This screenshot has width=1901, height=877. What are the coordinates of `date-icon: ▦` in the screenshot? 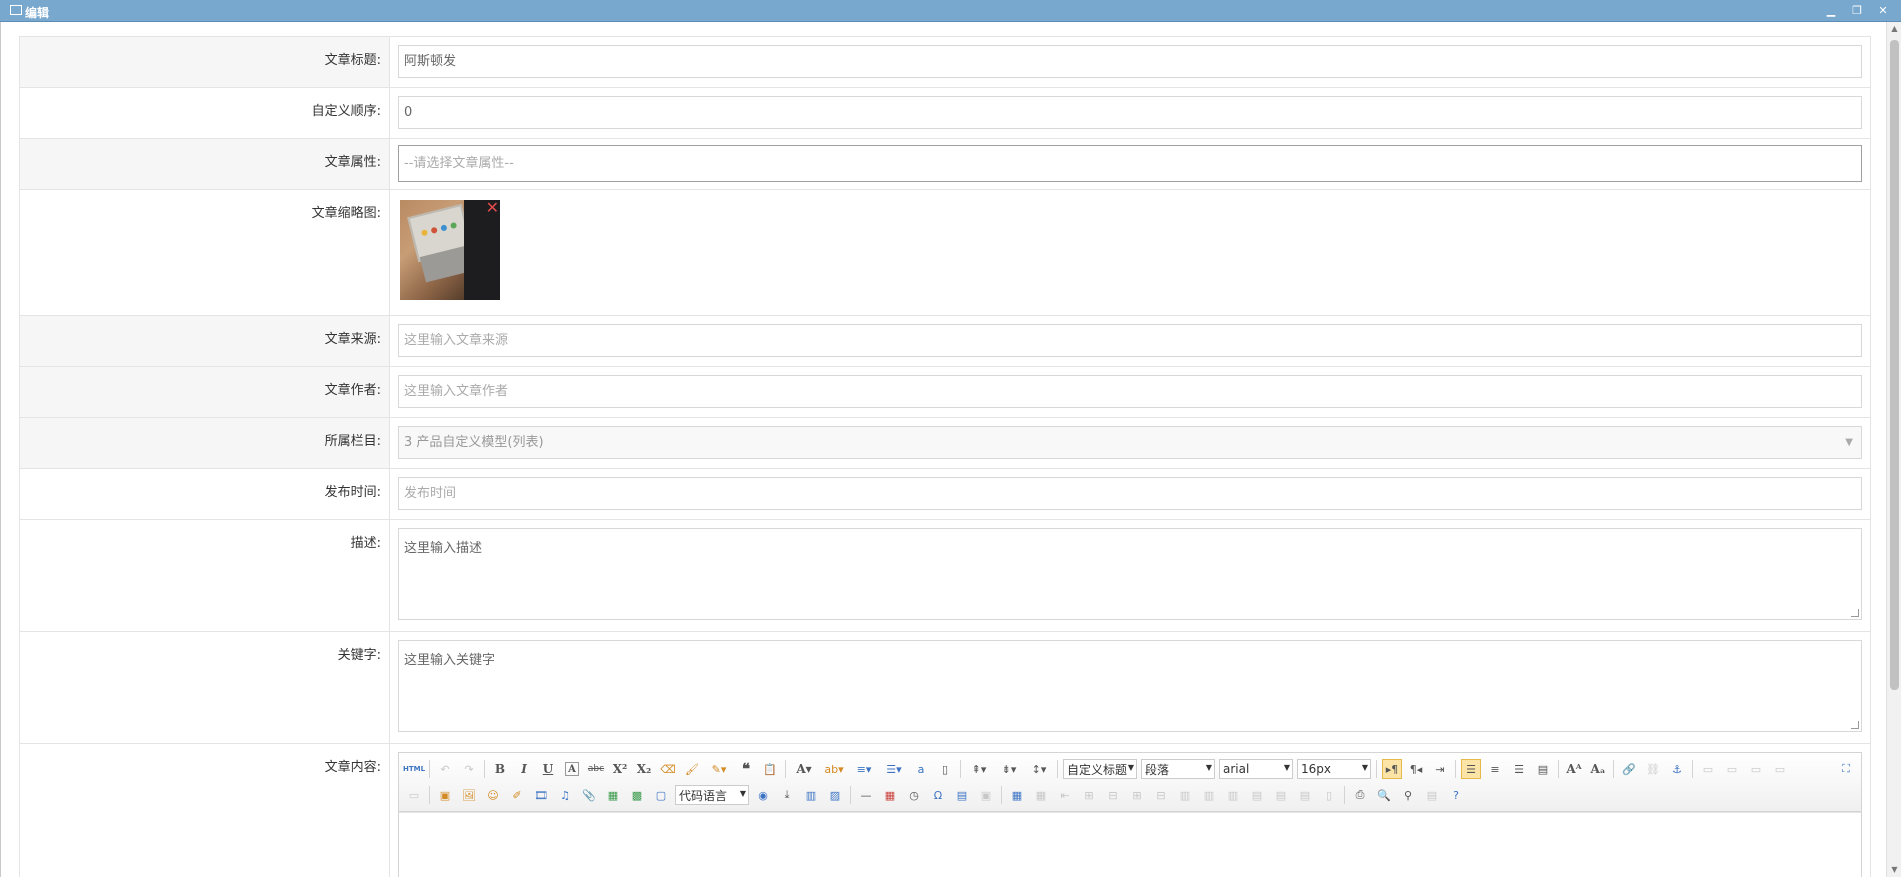 It's located at (890, 795).